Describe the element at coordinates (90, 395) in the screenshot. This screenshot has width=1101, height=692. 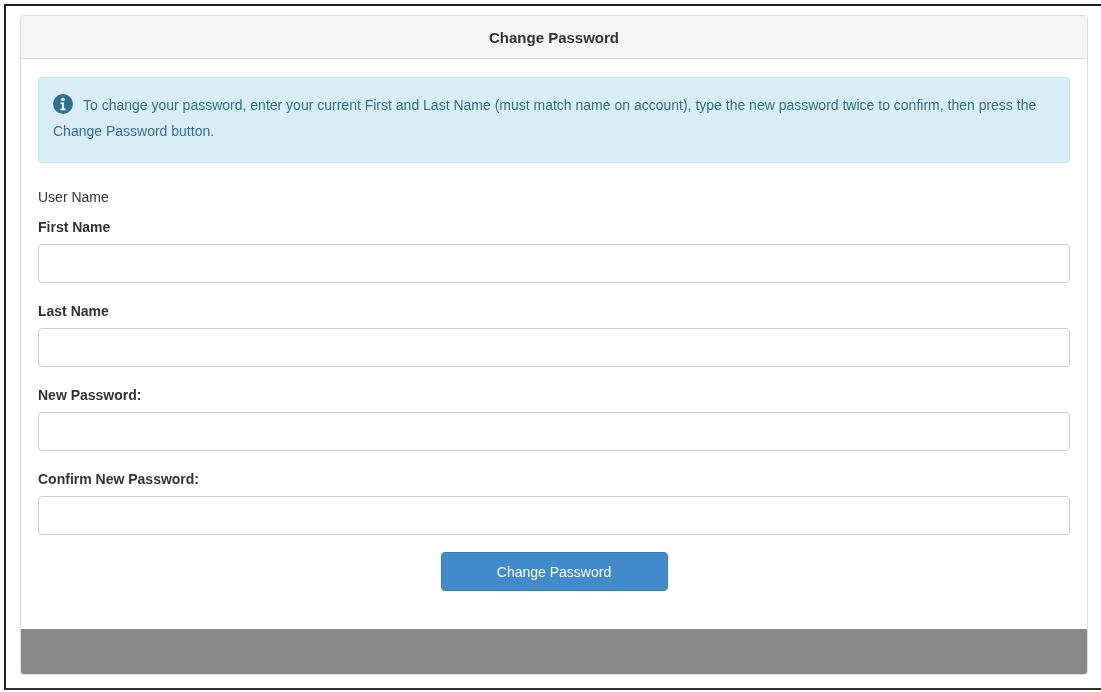
I see `field-label: New Password:` at that location.